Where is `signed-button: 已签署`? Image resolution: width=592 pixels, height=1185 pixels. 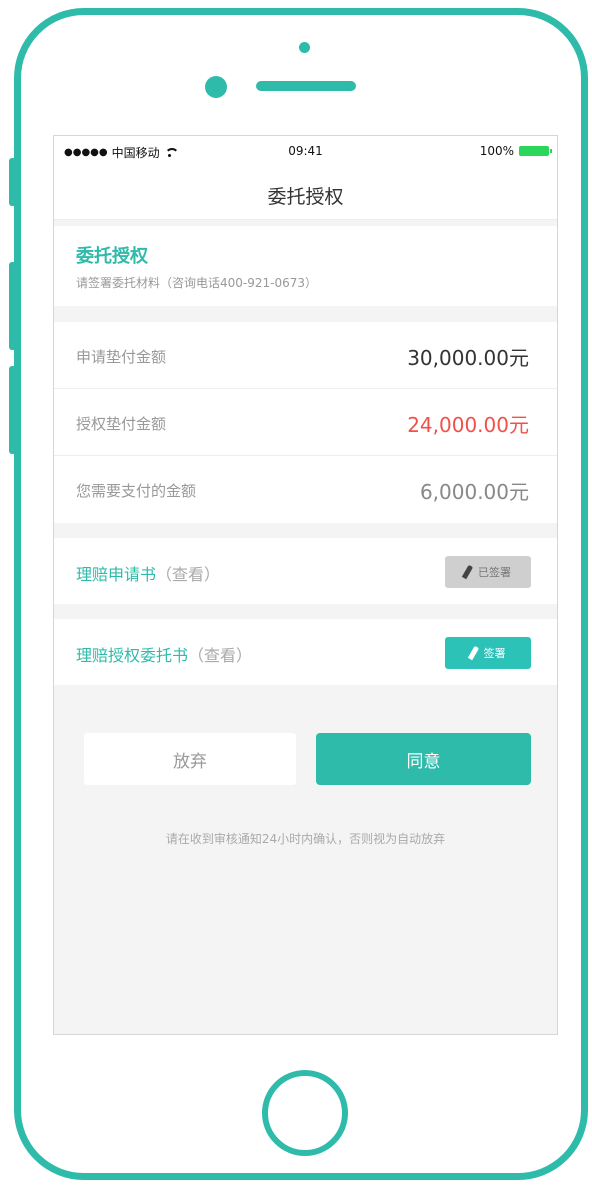
signed-button: 已签署 is located at coordinates (488, 572).